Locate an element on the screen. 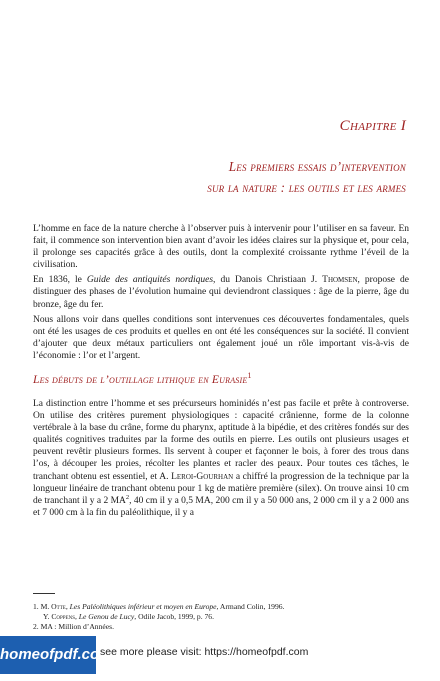 The image size is (440, 681). footnote-2: 2. MA : Million d’Années. is located at coordinates (73, 626).